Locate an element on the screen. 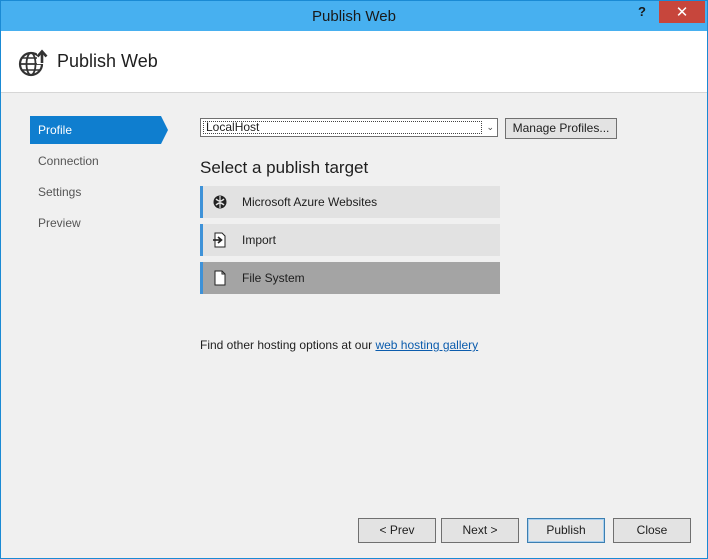 The width and height of the screenshot is (708, 559). nav-item-settings: Settings is located at coordinates (98, 192).